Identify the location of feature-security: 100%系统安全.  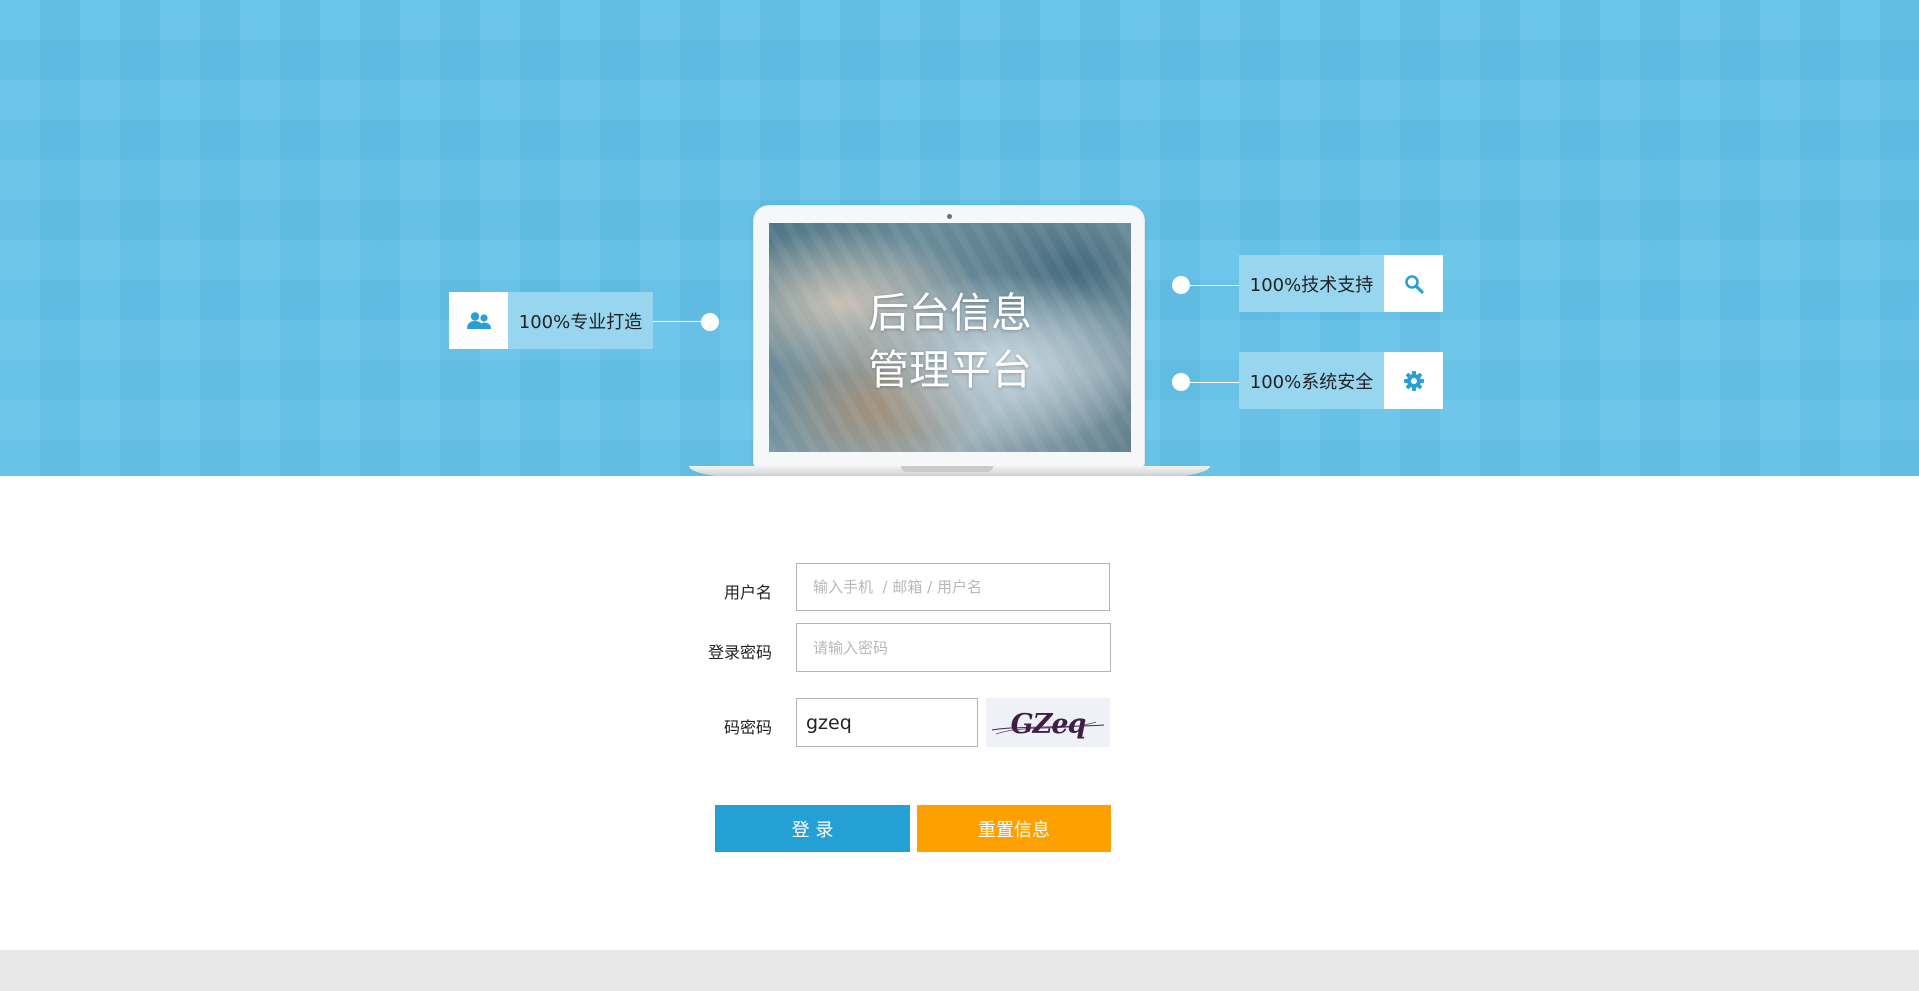
(1341, 380).